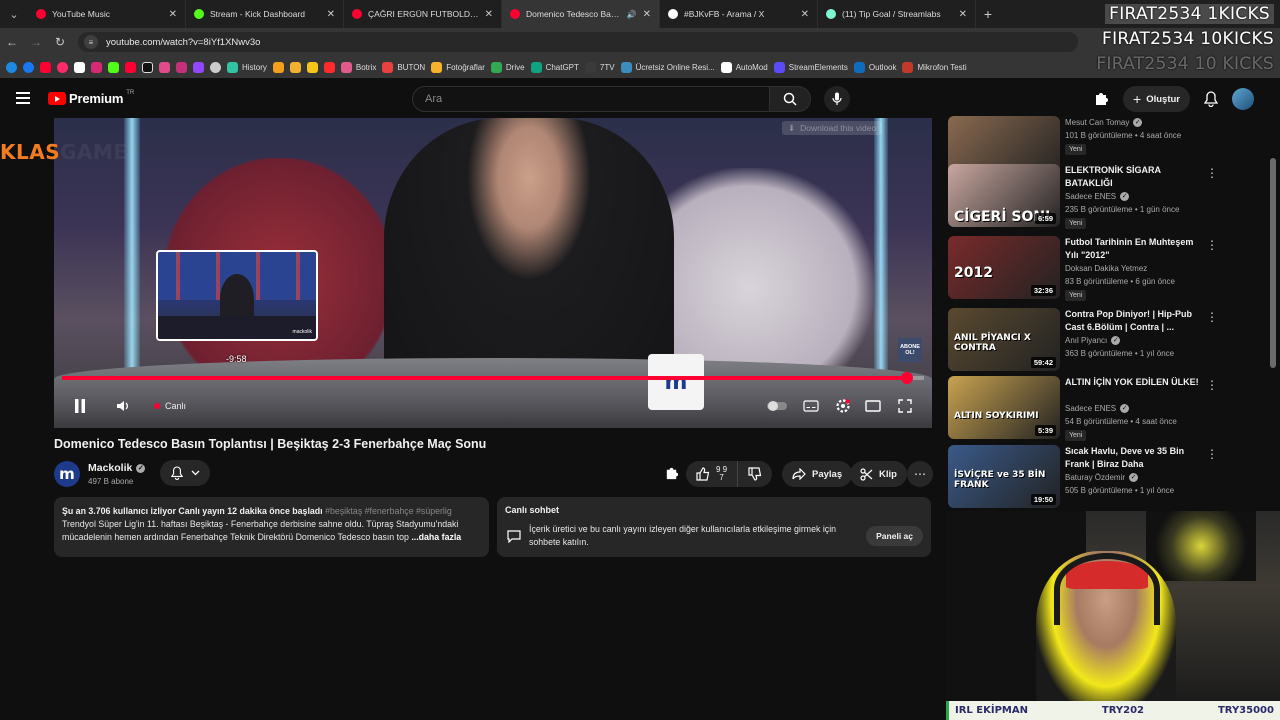 The image size is (1280, 720). I want to click on search-button, so click(790, 99).